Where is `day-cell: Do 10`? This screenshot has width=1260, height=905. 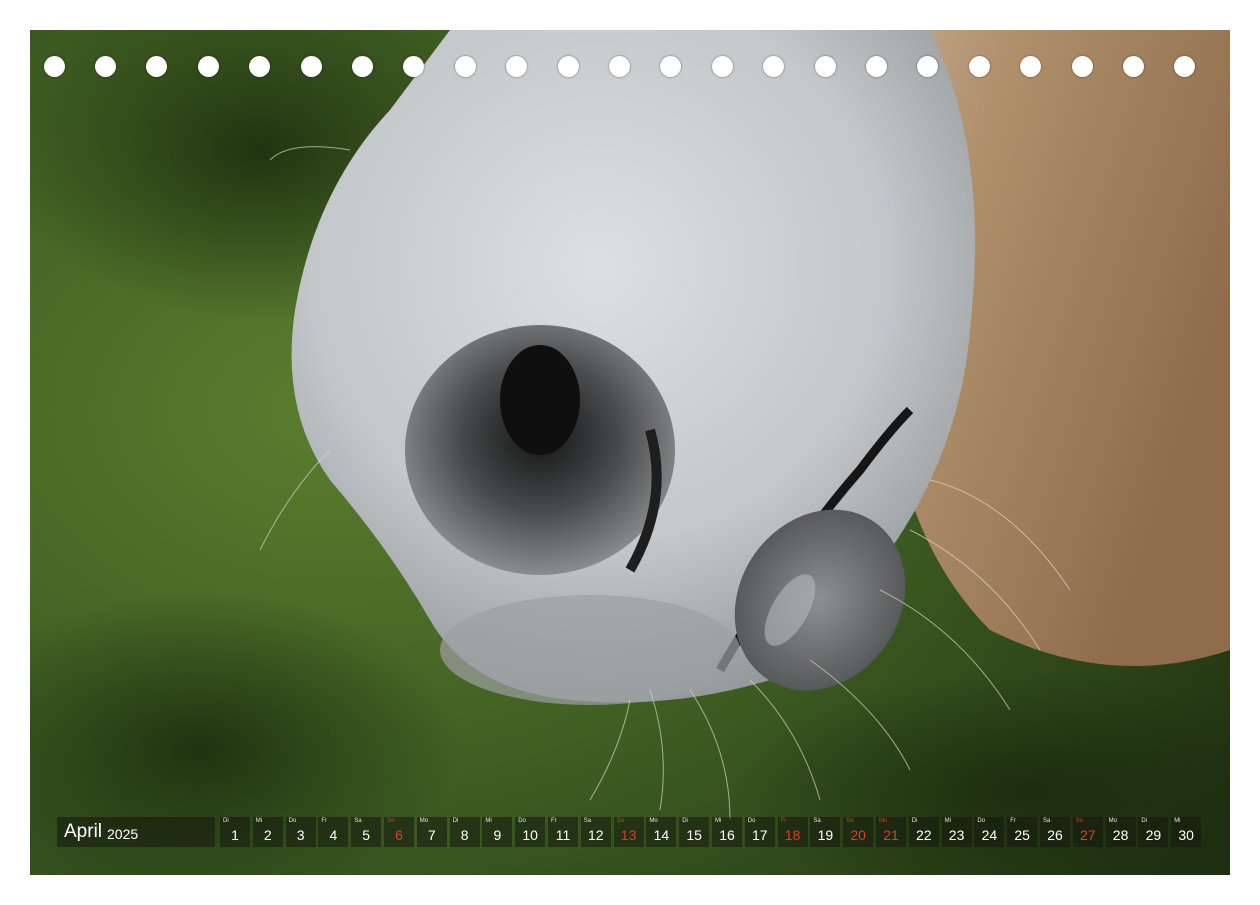 day-cell: Do 10 is located at coordinates (530, 832).